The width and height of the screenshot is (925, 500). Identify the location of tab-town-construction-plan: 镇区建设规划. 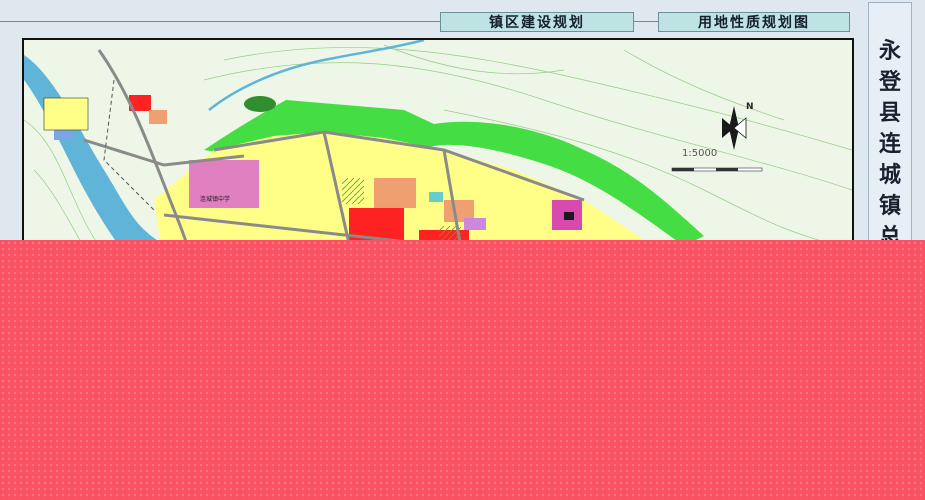
(537, 22).